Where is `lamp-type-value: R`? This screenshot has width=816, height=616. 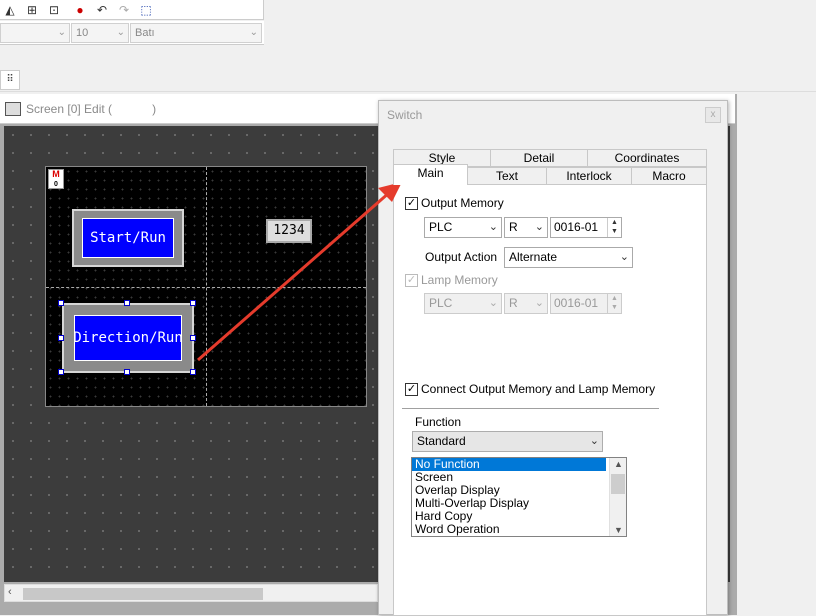 lamp-type-value: R is located at coordinates (513, 303).